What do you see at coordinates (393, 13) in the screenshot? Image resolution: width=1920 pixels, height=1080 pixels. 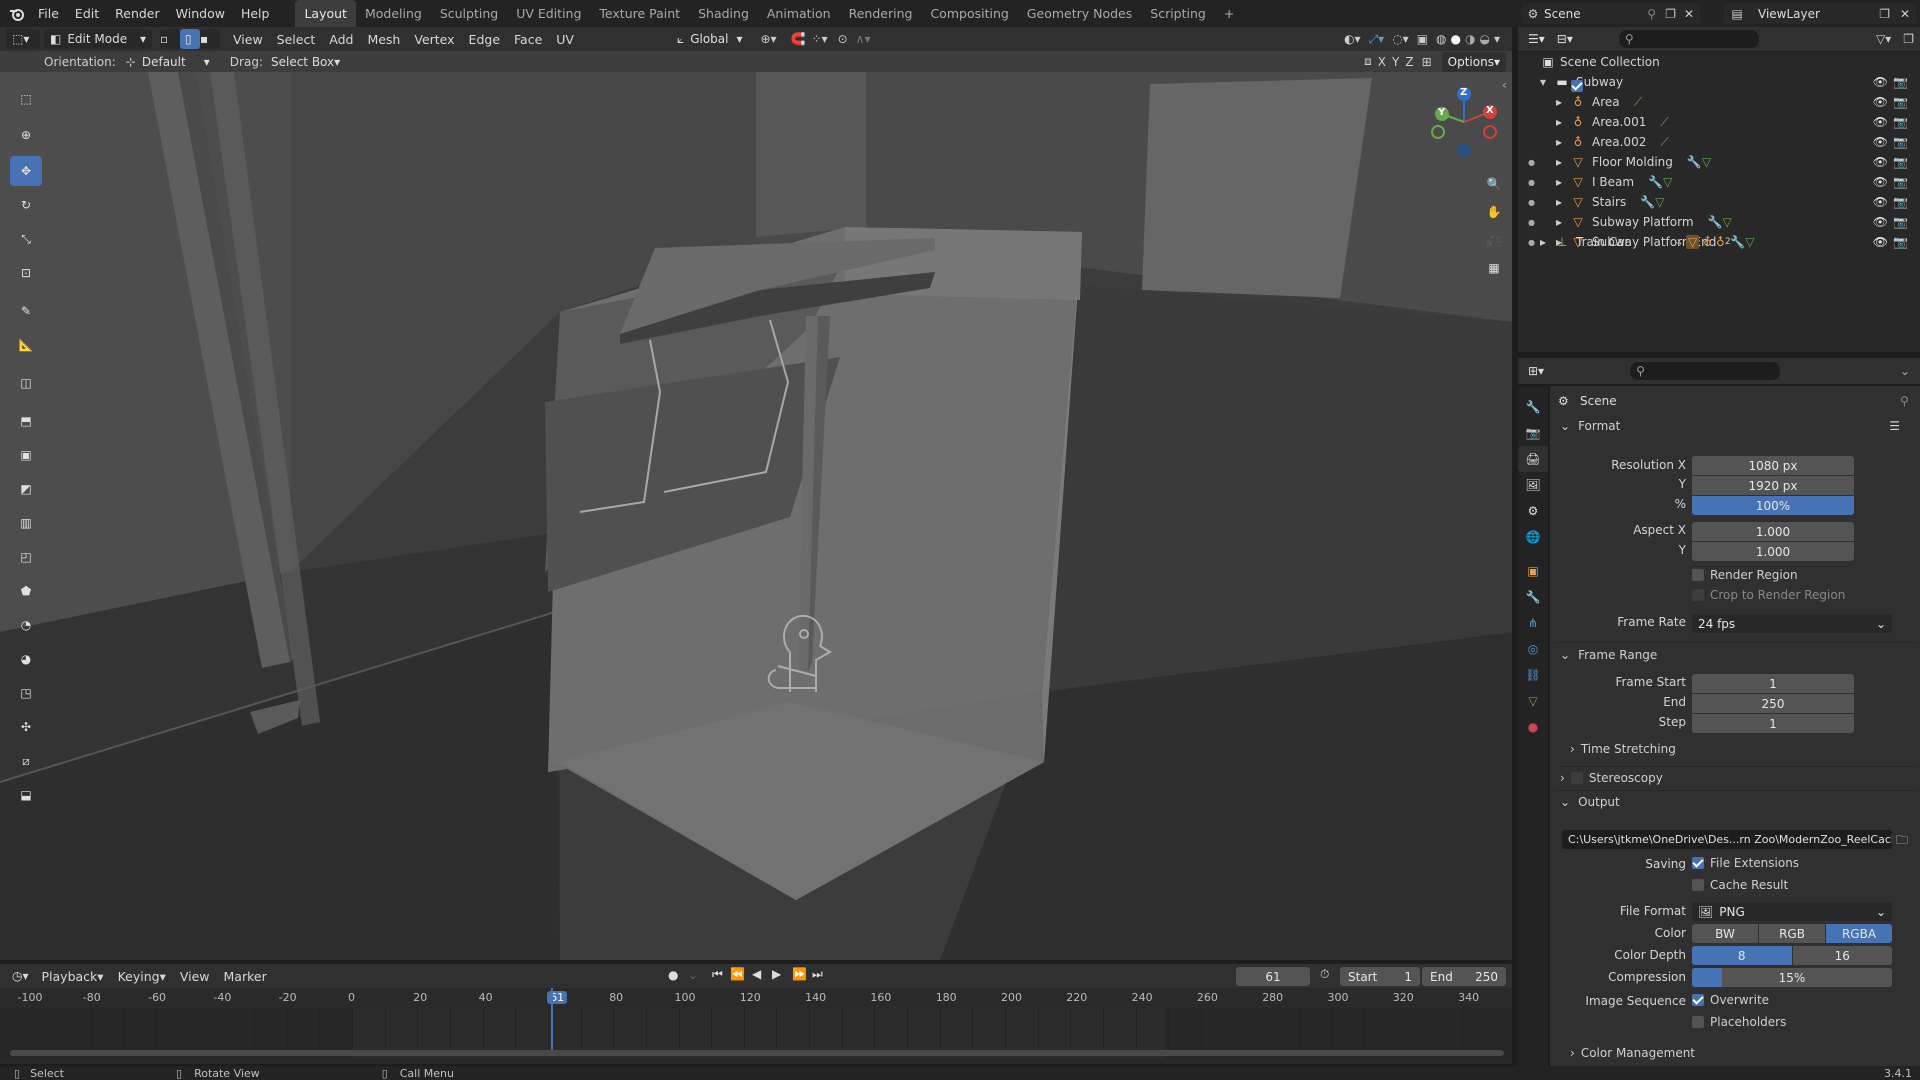 I see `tab-modeling: Modeling` at bounding box center [393, 13].